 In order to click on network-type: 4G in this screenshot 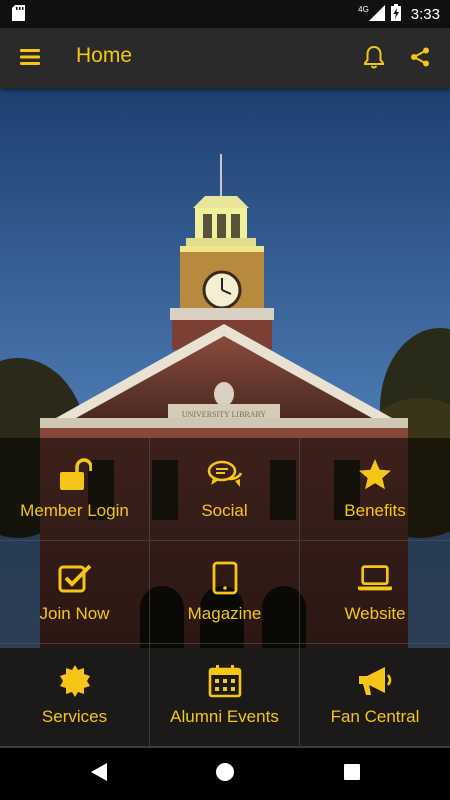, I will do `click(363, 9)`.